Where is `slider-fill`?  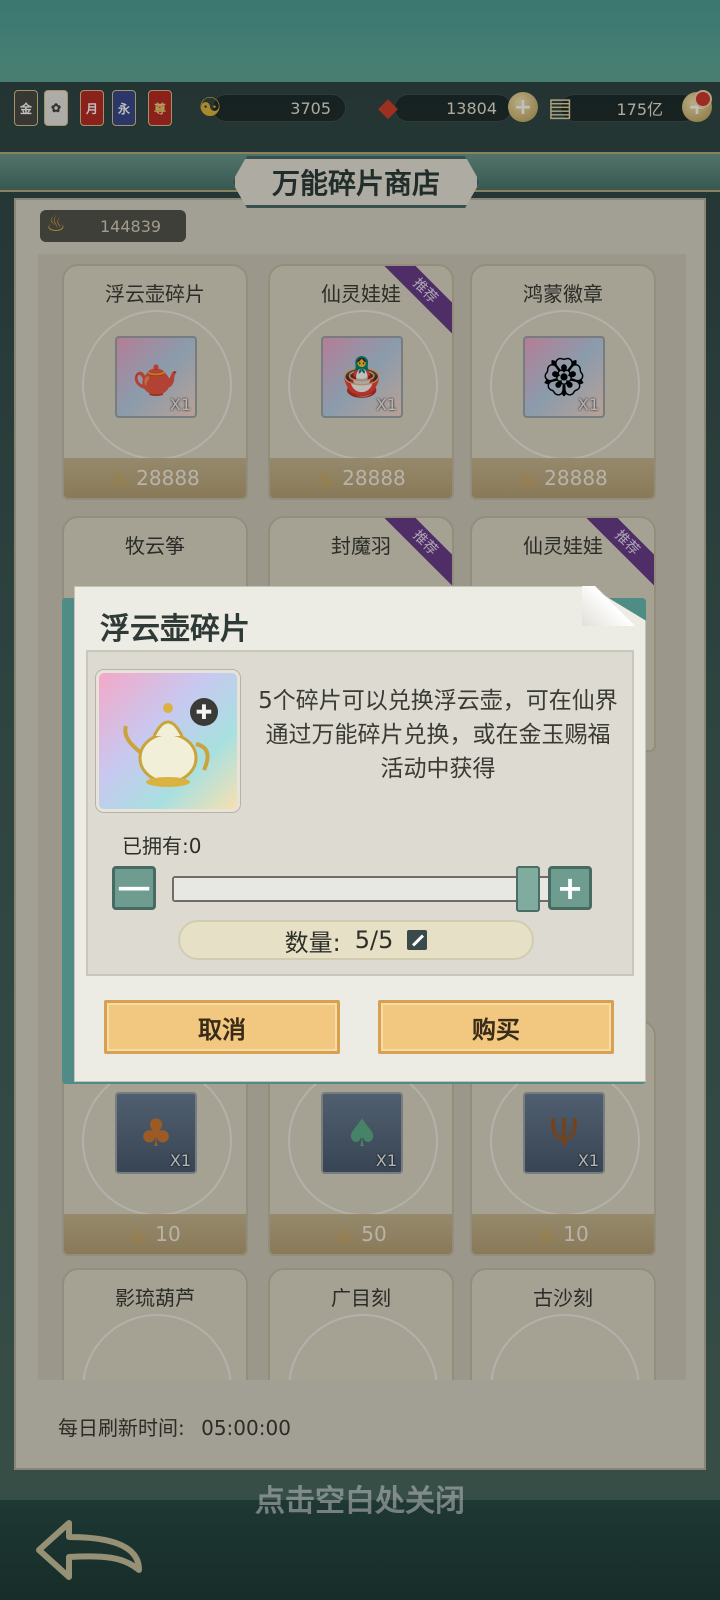
slider-fill is located at coordinates (362, 889).